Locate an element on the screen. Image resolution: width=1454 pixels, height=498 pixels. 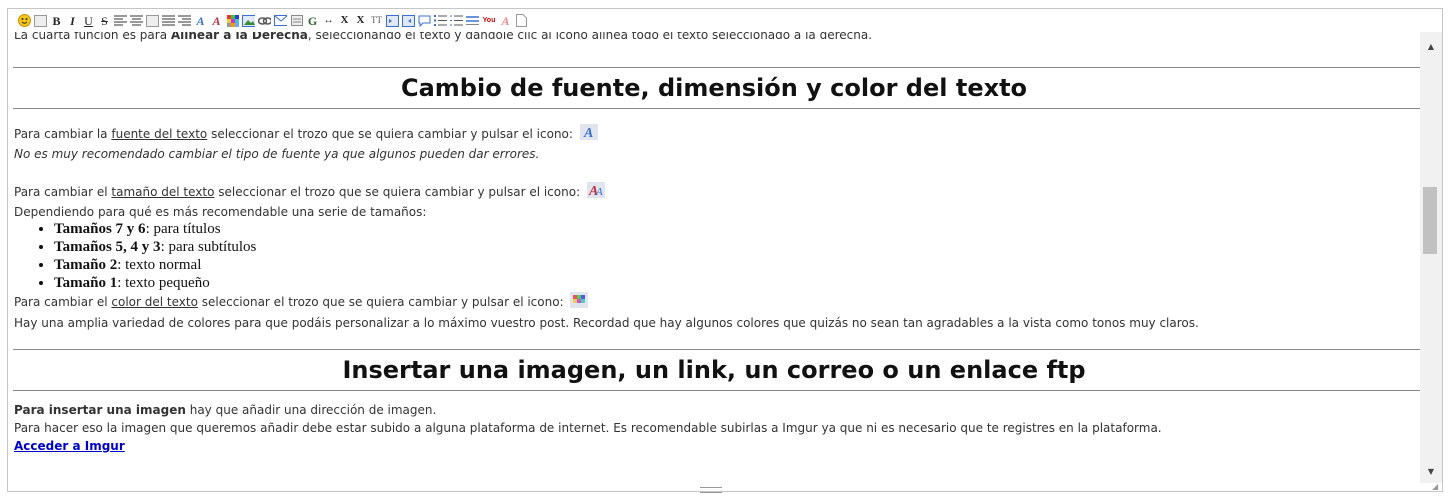
font-size-icon: A is located at coordinates (216, 20).